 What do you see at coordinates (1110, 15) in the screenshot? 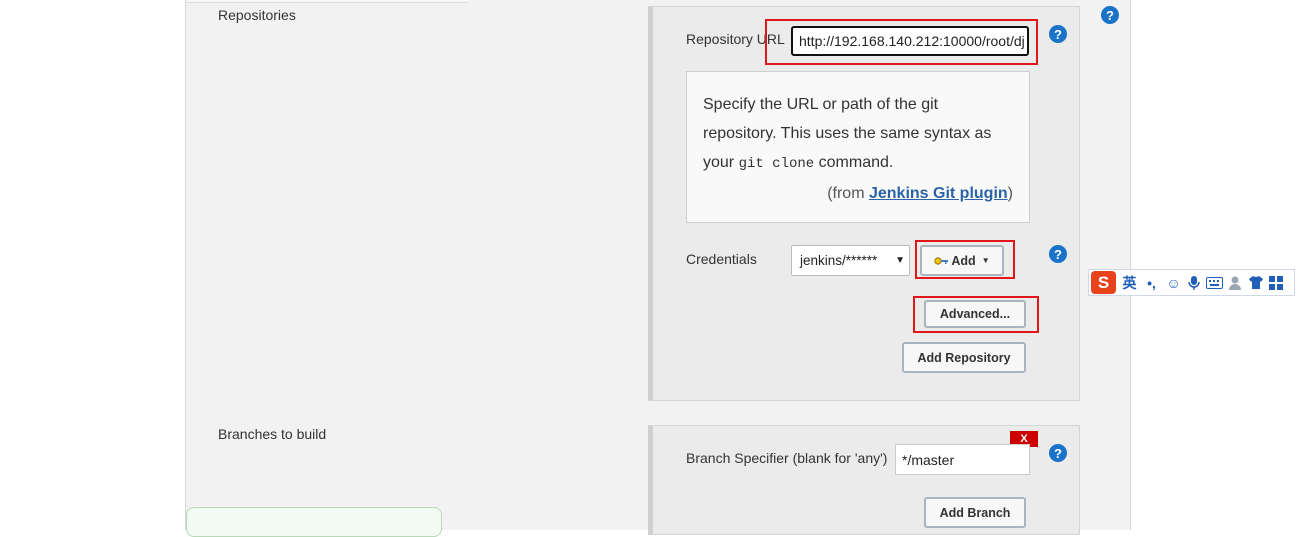
I see `repositories-help-icon: ?` at bounding box center [1110, 15].